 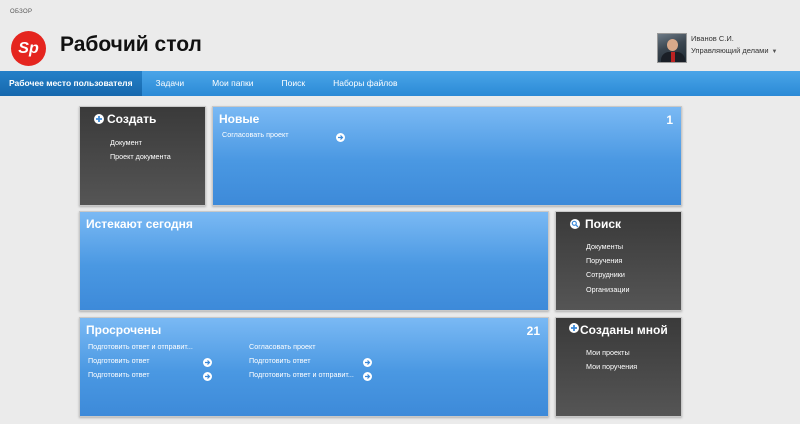 What do you see at coordinates (533, 331) in the screenshot?
I see `overdue-count: 21` at bounding box center [533, 331].